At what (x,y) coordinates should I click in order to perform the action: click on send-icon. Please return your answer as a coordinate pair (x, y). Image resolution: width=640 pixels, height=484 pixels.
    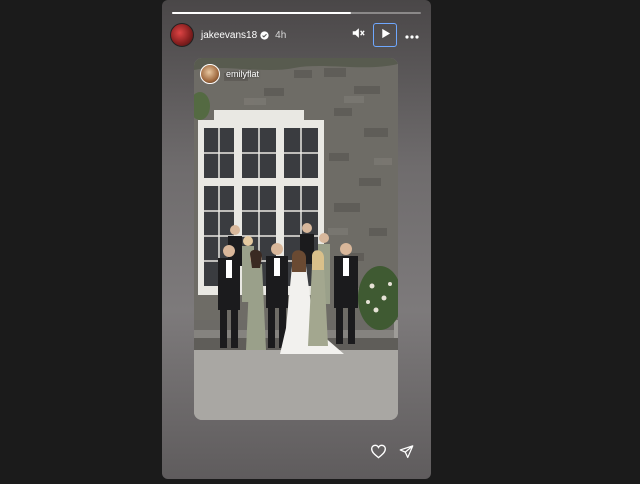
    Looking at the image, I should click on (406, 454).